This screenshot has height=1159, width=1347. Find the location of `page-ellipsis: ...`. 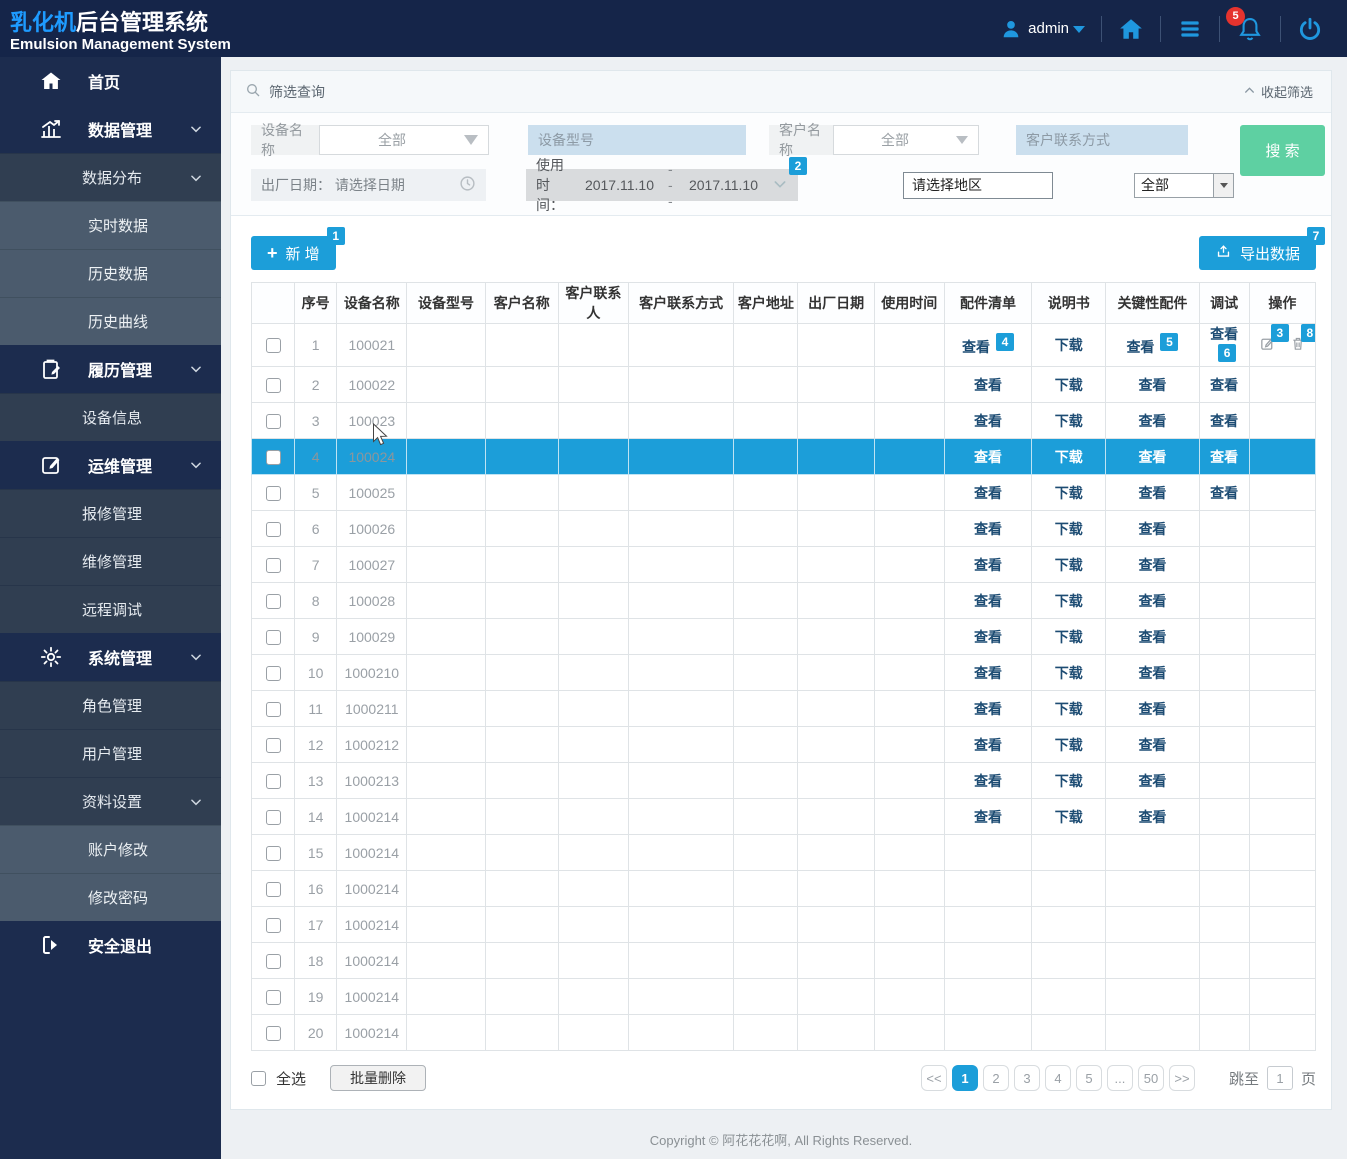

page-ellipsis: ... is located at coordinates (1119, 1078).